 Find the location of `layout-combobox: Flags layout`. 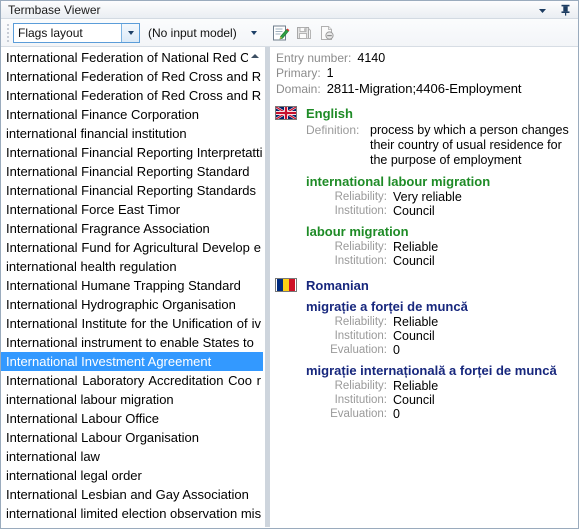

layout-combobox: Flags layout is located at coordinates (76, 32).